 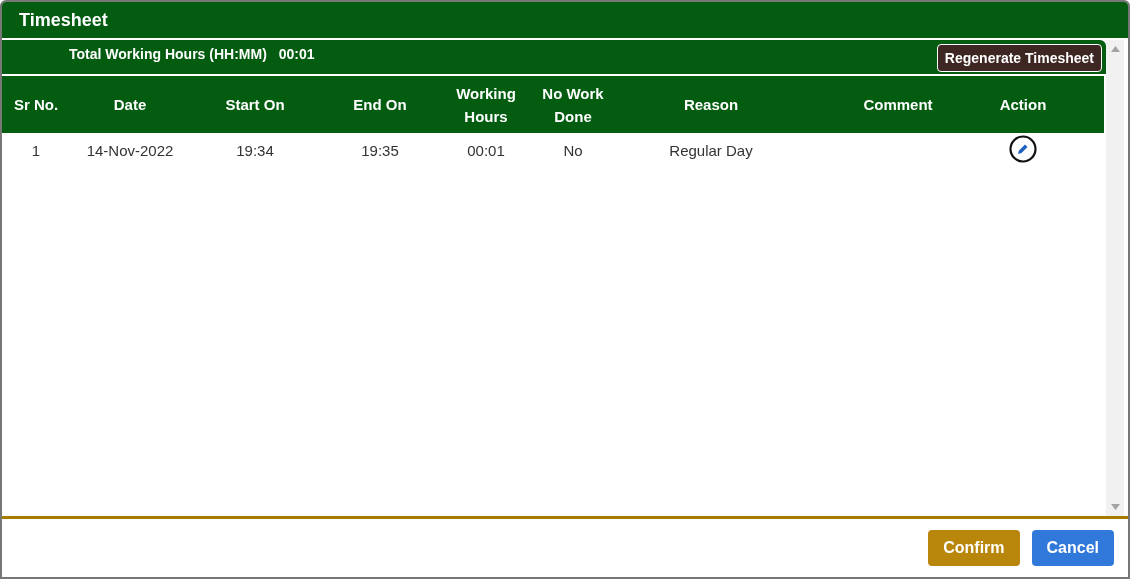 I want to click on table-cell: Regular Day, so click(x=711, y=151).